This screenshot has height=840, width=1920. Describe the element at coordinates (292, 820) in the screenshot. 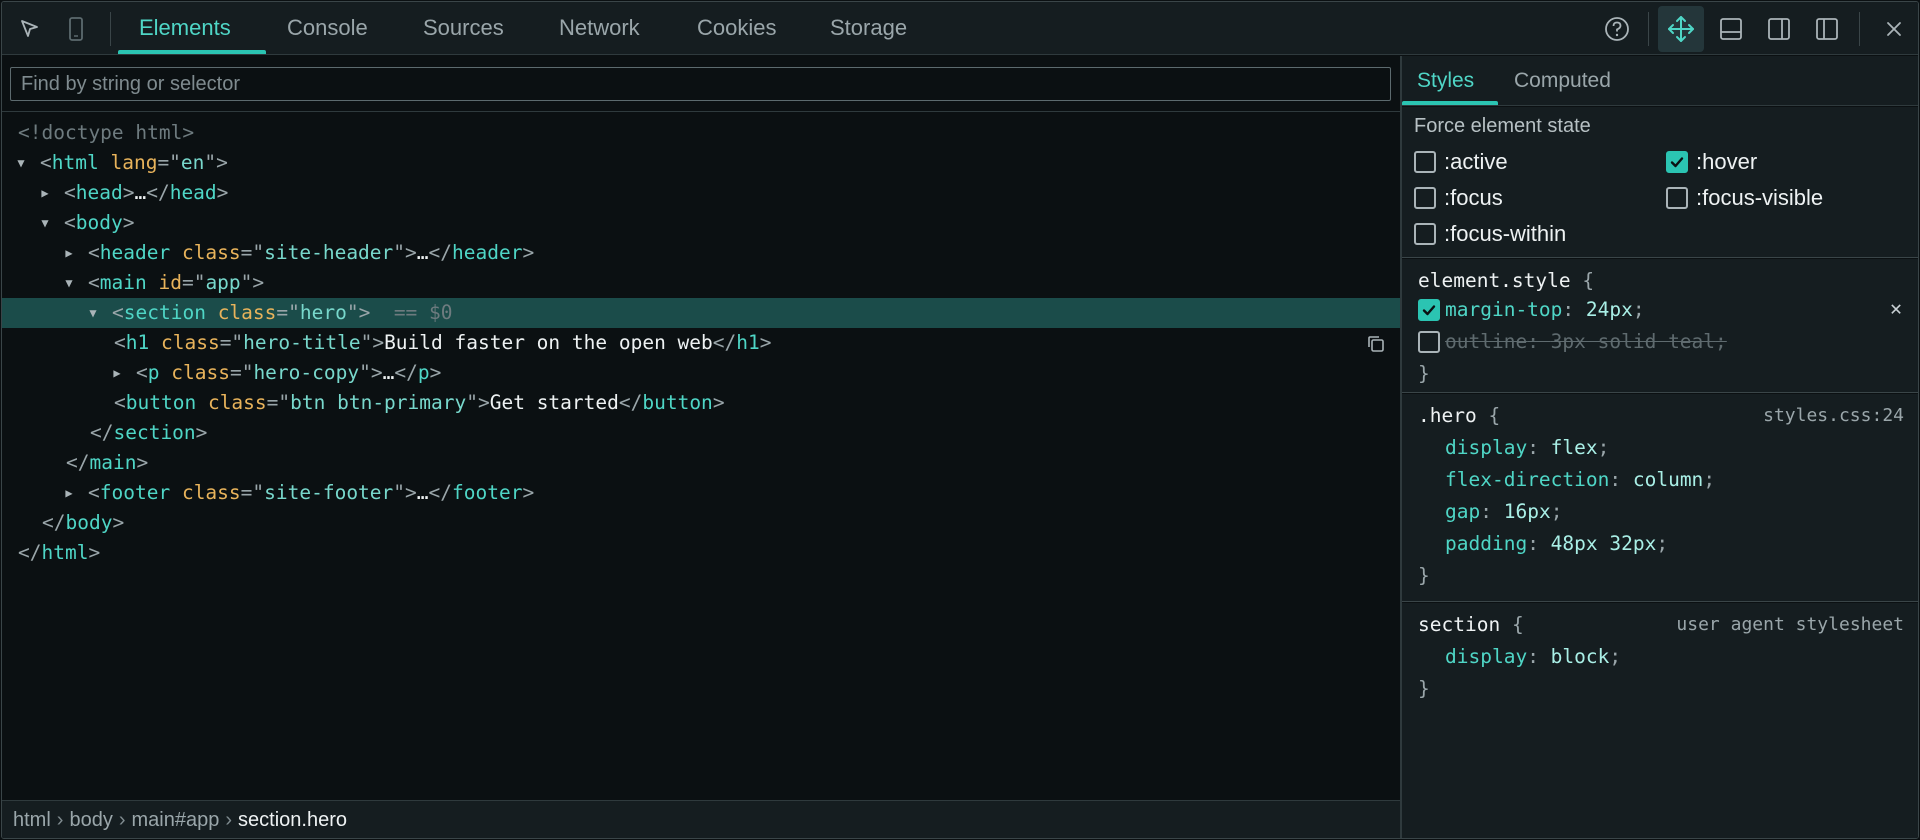

I see `breadcrumb-item-current: section.hero` at that location.